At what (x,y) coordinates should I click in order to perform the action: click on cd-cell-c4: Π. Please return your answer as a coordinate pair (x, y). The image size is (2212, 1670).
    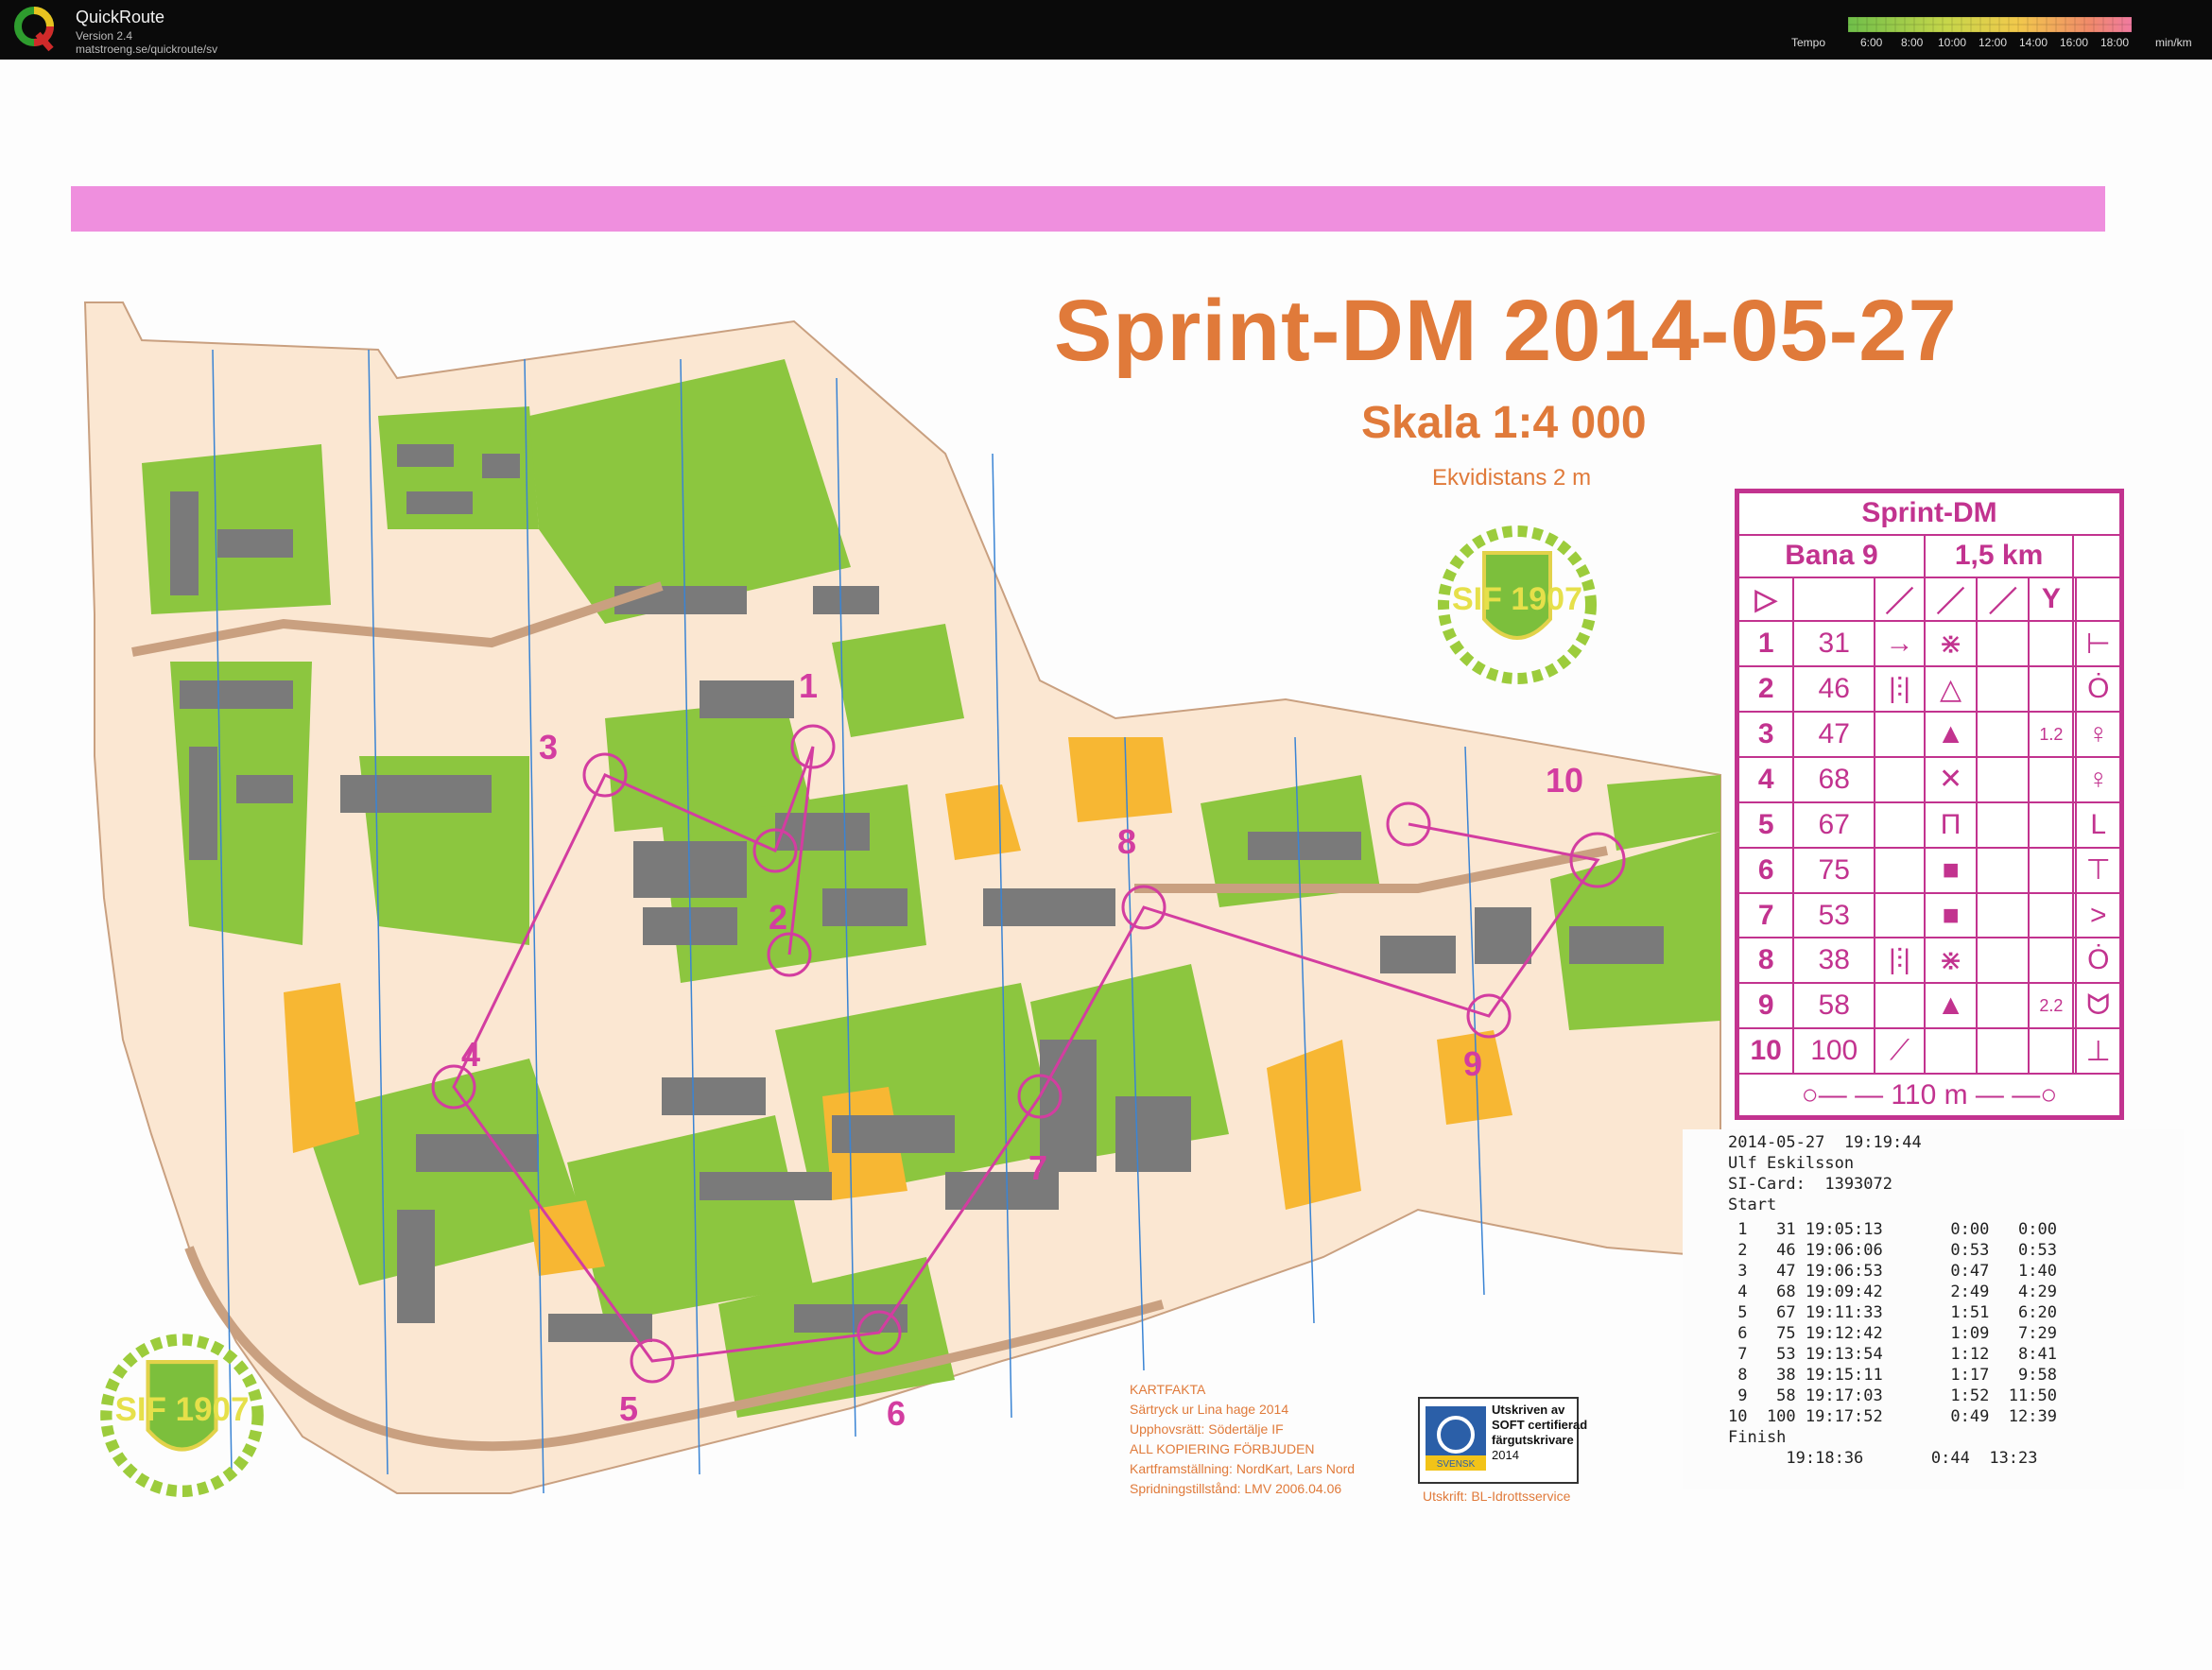
    Looking at the image, I should click on (1951, 825).